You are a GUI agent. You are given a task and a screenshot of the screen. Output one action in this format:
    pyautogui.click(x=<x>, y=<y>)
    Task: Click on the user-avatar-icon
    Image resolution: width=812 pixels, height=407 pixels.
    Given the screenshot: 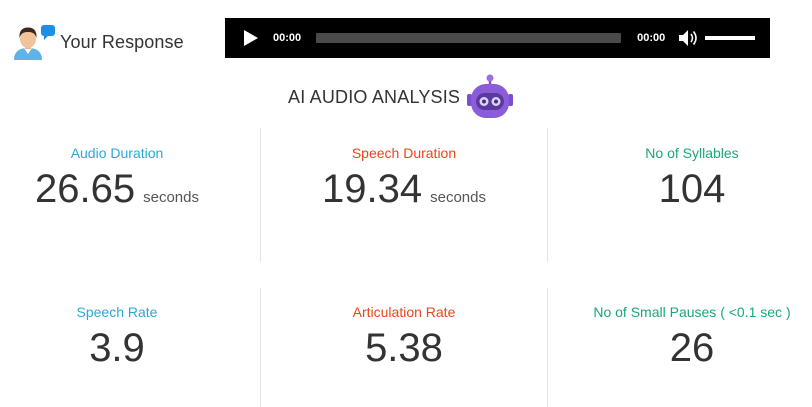 What is the action you would take?
    pyautogui.click(x=28, y=43)
    